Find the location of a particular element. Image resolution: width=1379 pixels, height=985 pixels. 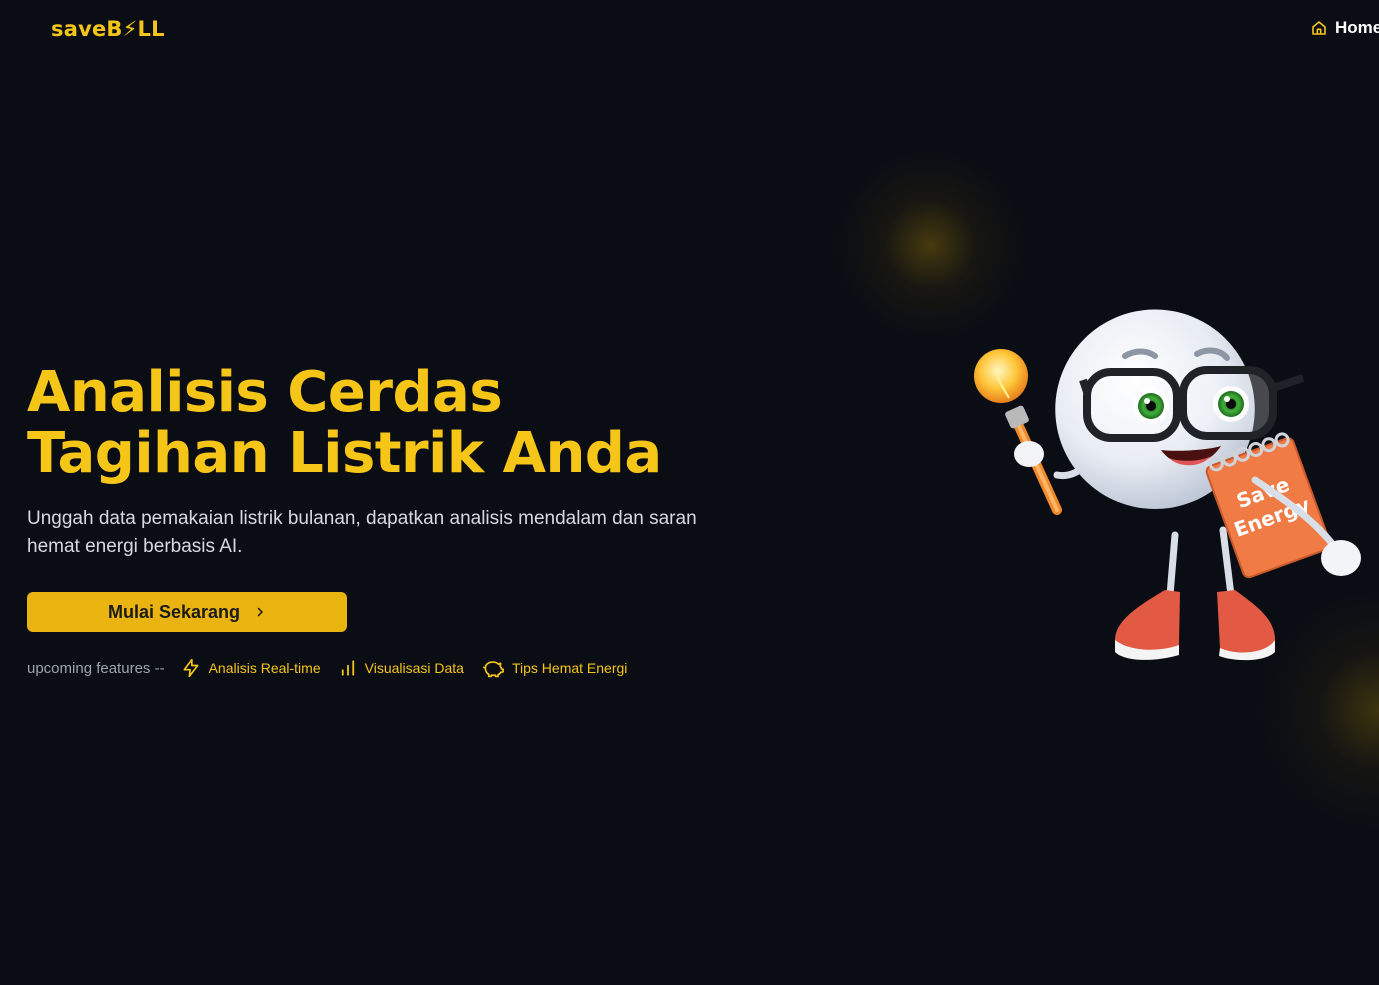

feature-energy-saving-tips: Tips Hemat Energi is located at coordinates (554, 668).